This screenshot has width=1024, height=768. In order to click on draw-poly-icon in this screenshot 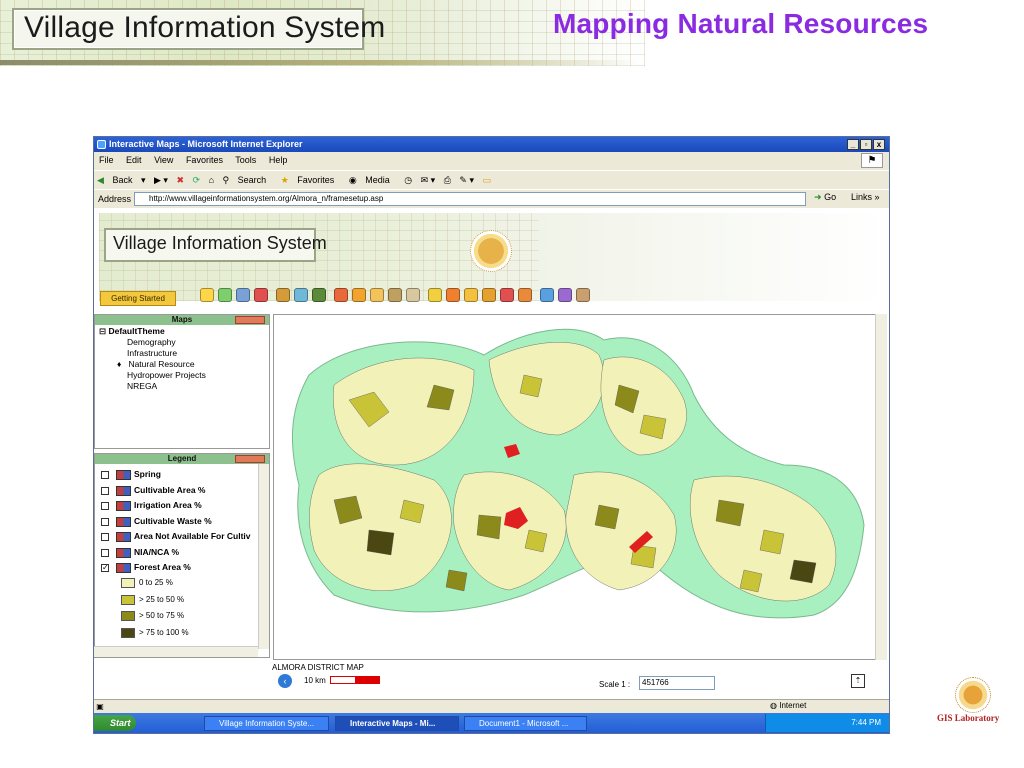, I will do `click(489, 295)`.